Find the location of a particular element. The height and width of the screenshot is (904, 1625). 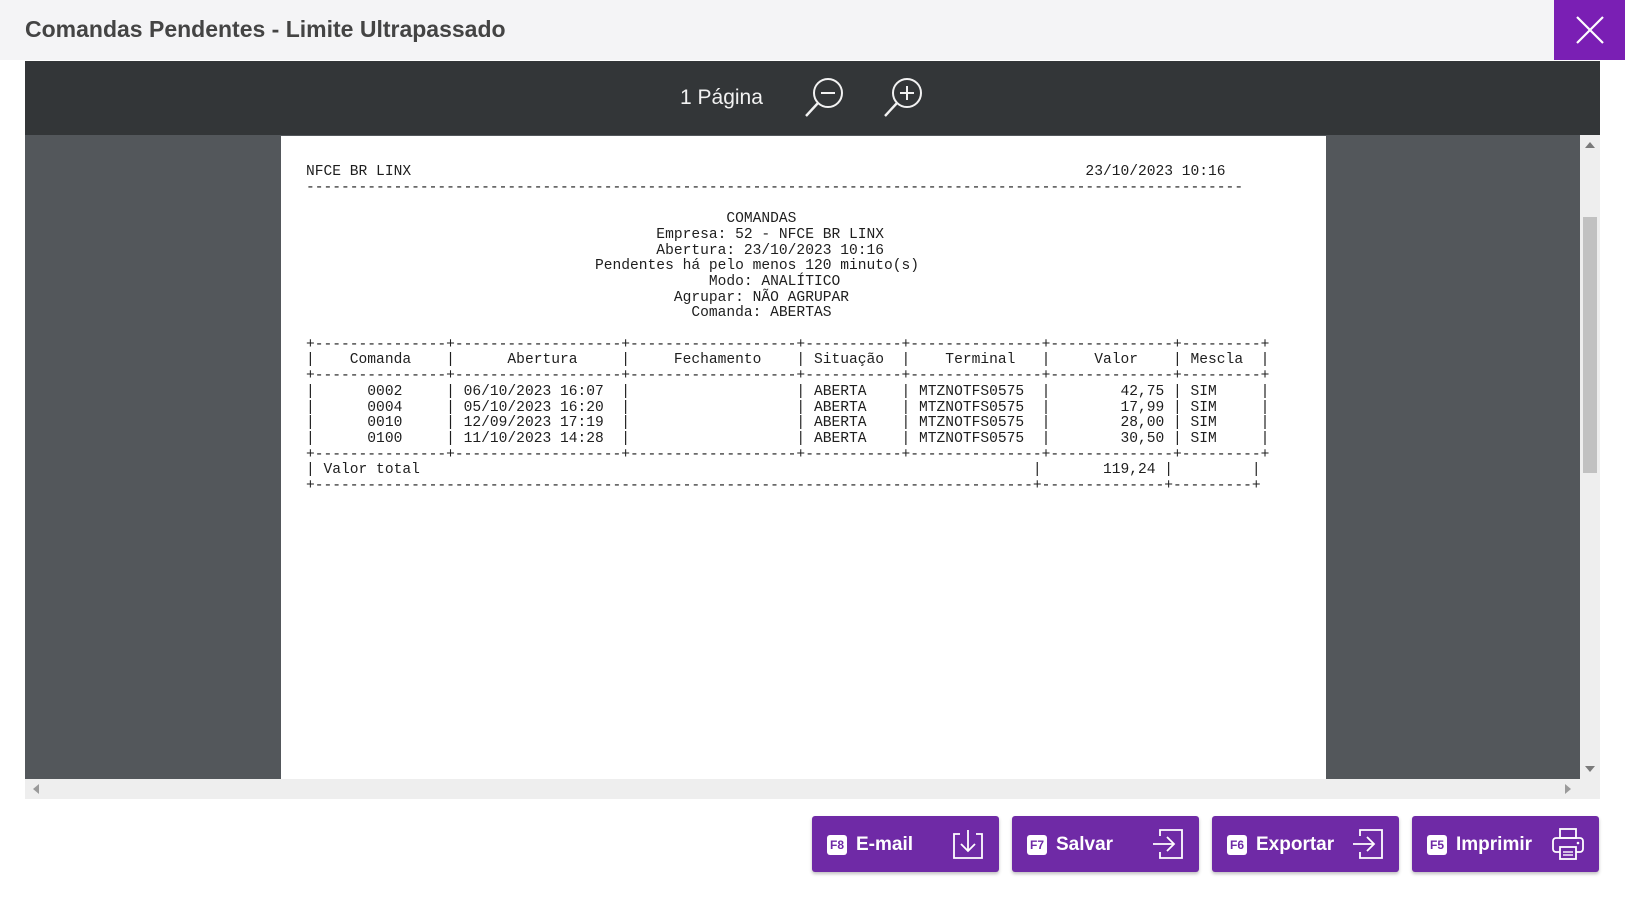

report-line: Abertura: 23/10/2023 10:16 is located at coordinates (595, 250).